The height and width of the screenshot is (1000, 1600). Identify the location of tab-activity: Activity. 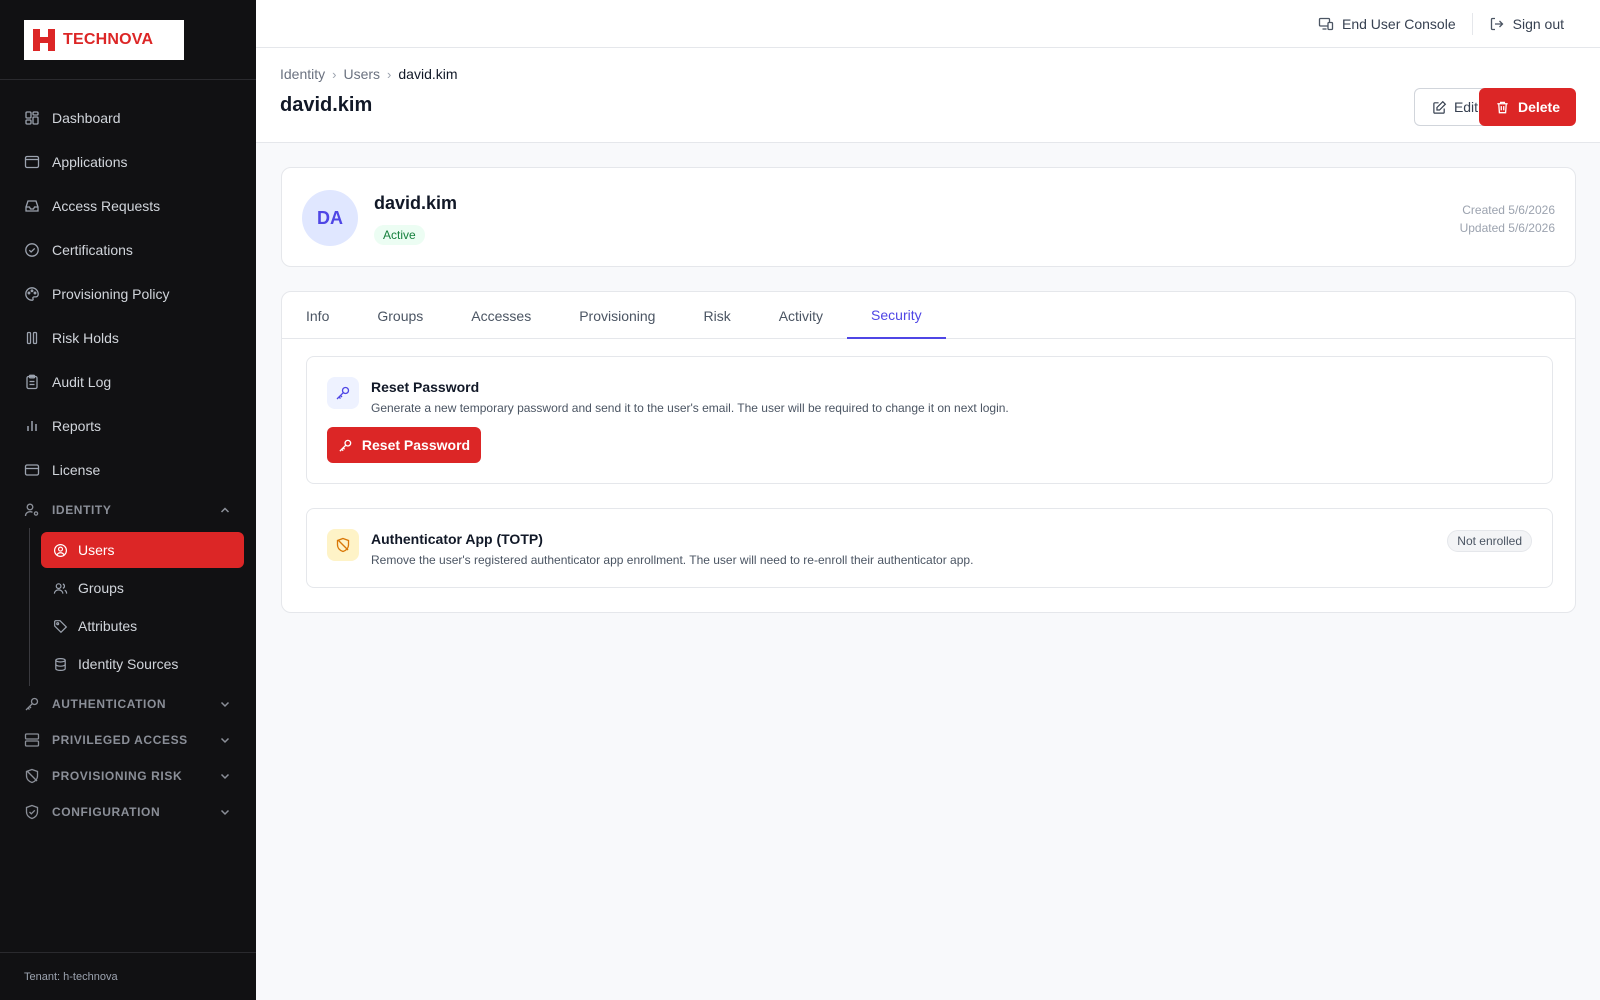
(801, 315).